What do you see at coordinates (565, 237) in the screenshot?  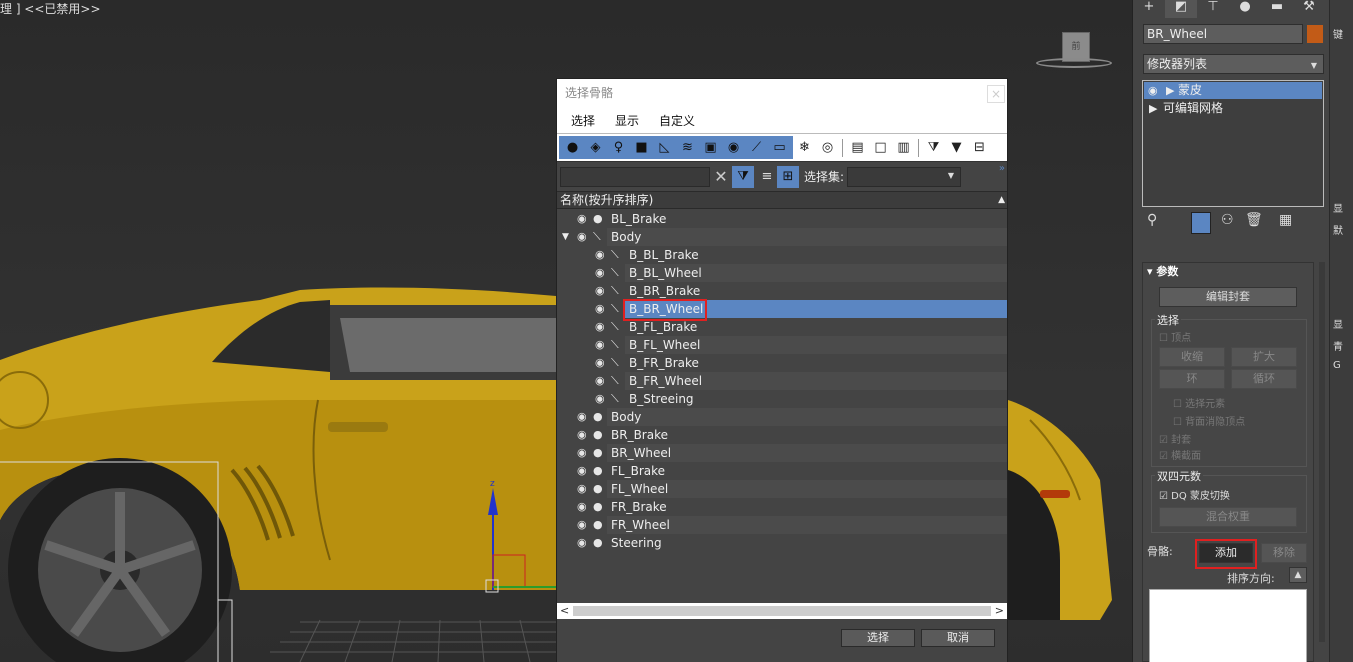 I see `expand-arrow-icon: ▼` at bounding box center [565, 237].